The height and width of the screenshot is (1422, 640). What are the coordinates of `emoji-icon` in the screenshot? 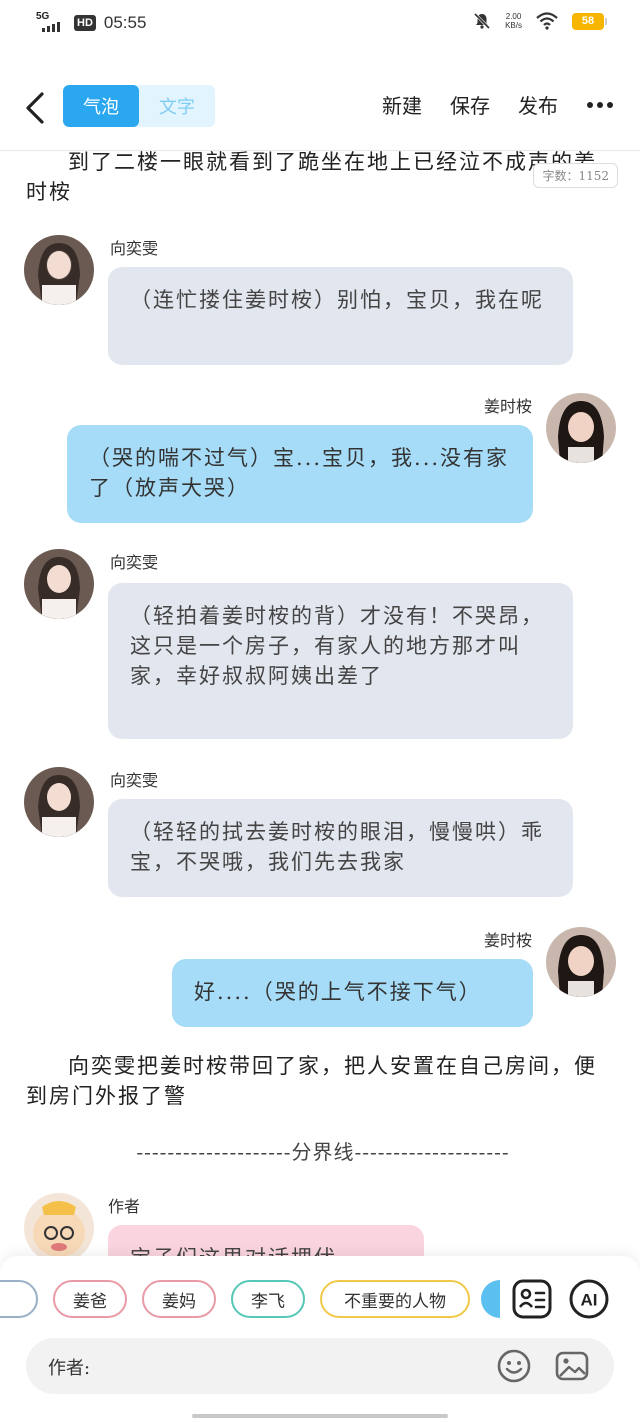 It's located at (514, 1366).